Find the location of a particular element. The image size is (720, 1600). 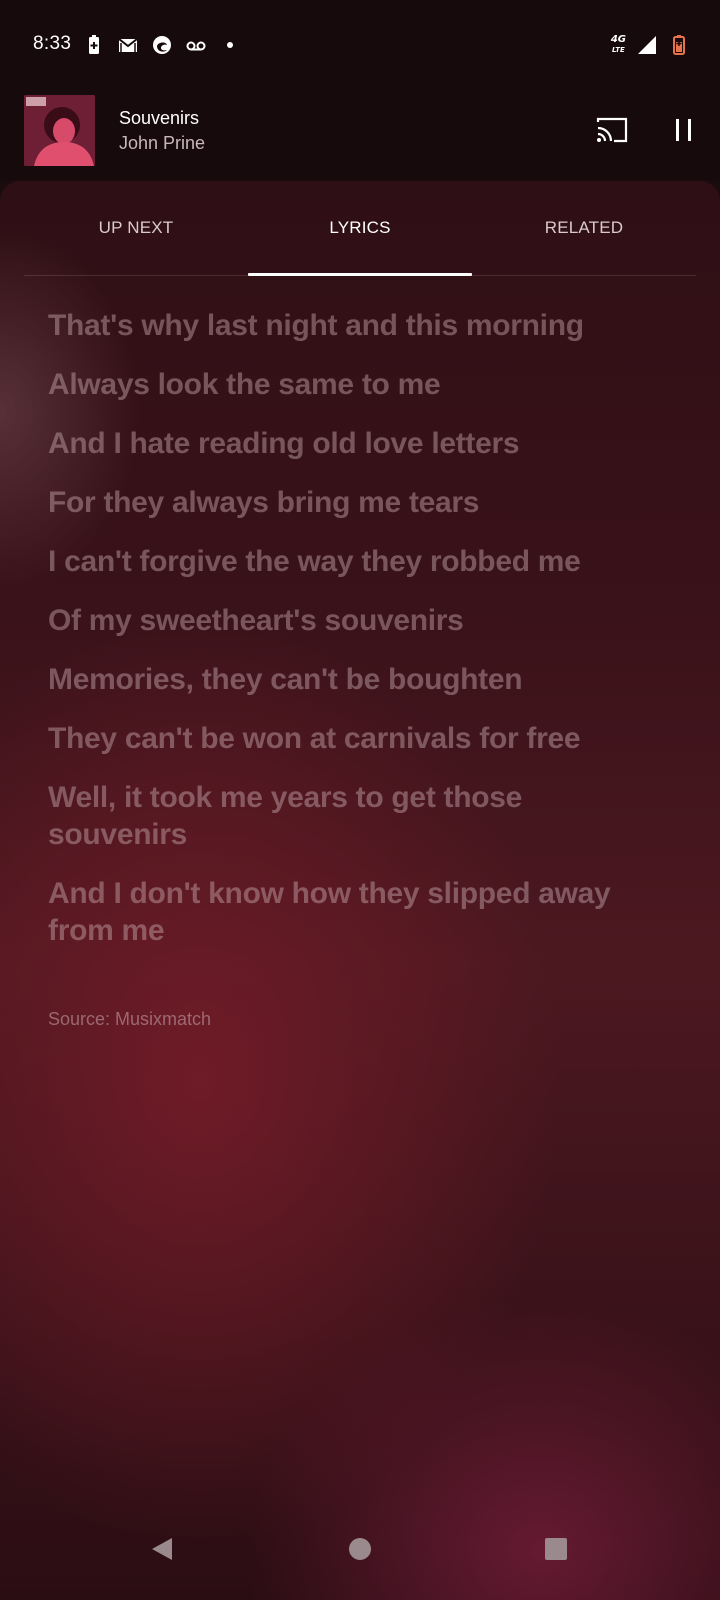

status-icons-right: 4G LTE is located at coordinates (650, 45).